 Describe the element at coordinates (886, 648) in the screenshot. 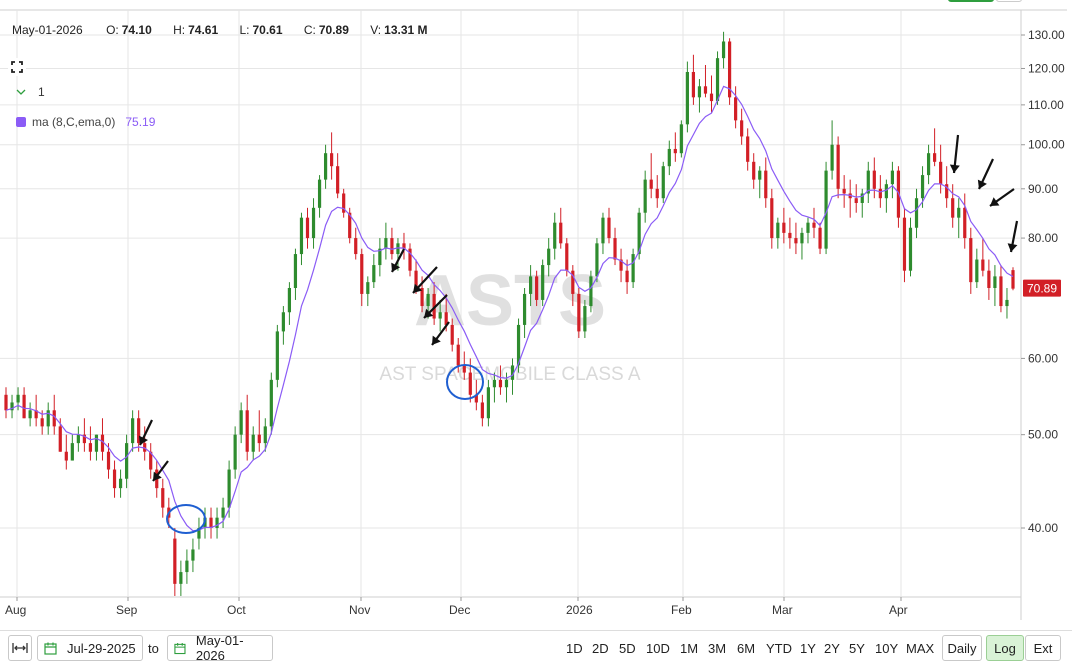

I see `range-10y: 10Y` at that location.